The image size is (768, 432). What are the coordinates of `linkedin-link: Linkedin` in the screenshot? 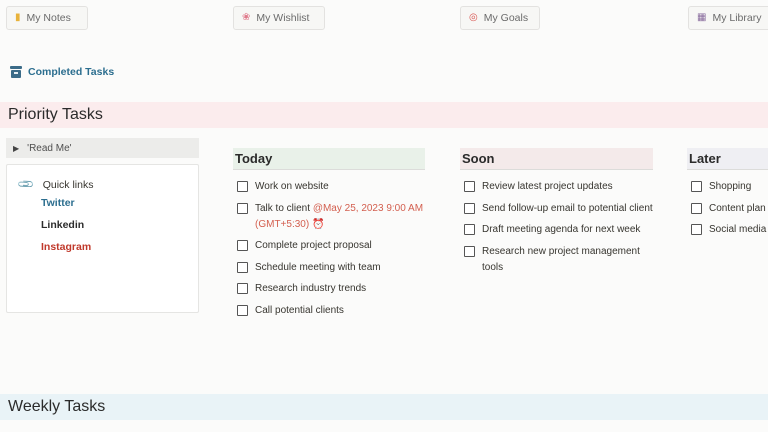 It's located at (62, 225).